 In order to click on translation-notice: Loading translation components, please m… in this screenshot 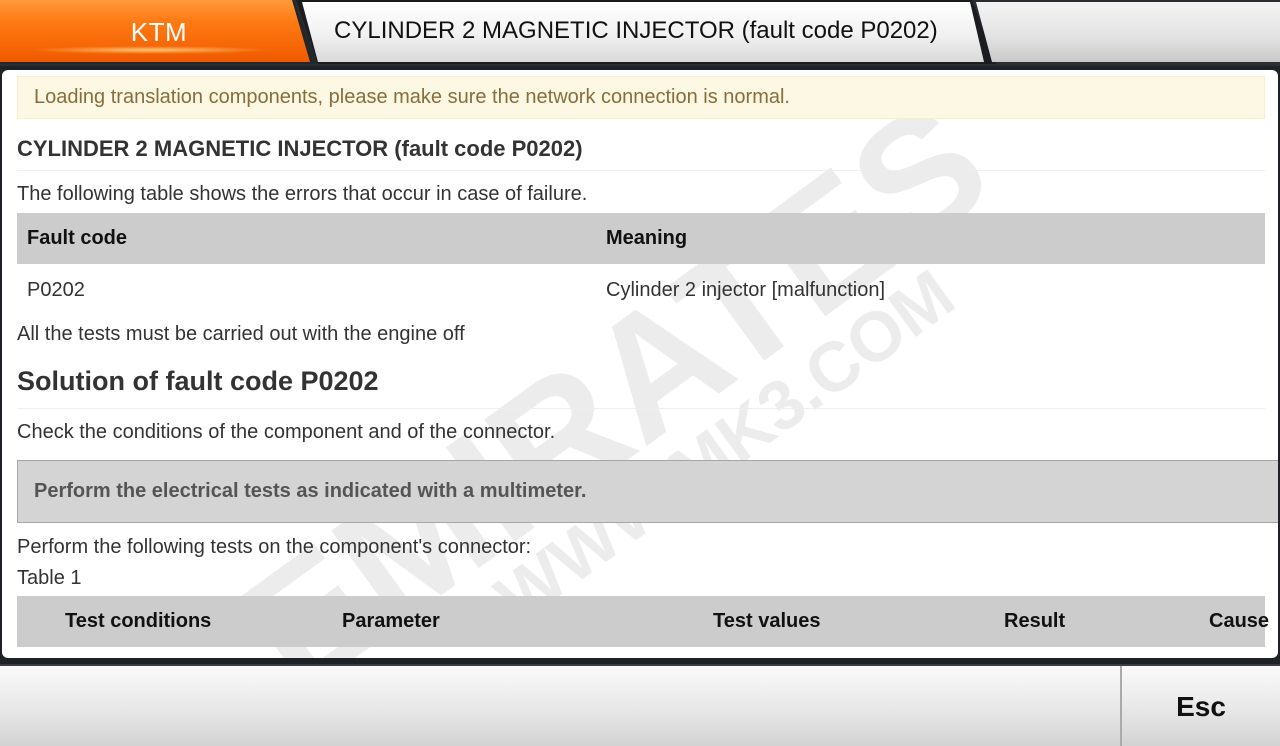, I will do `click(641, 97)`.